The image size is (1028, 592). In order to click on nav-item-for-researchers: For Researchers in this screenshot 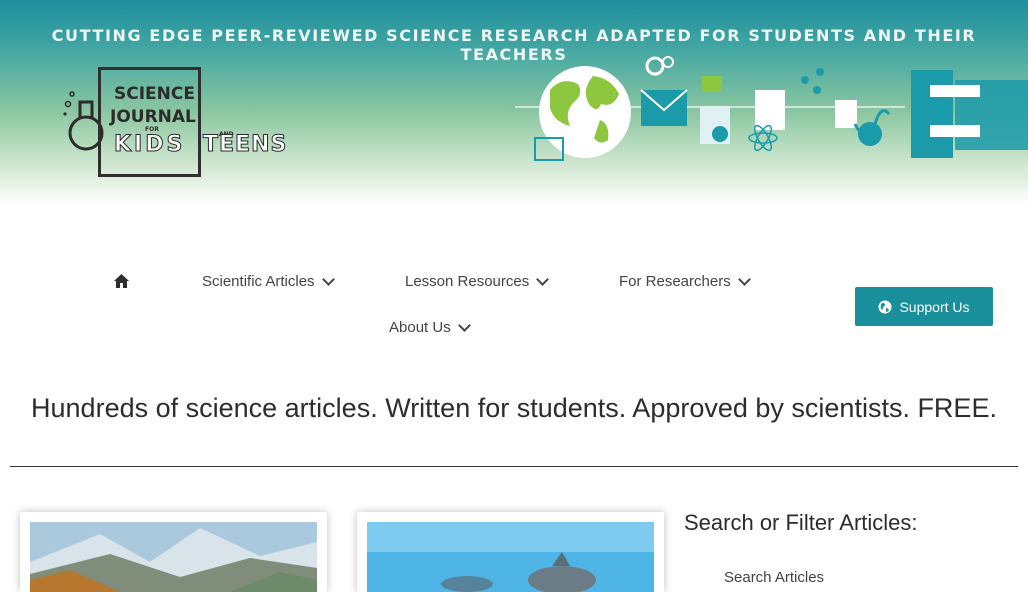, I will do `click(685, 281)`.